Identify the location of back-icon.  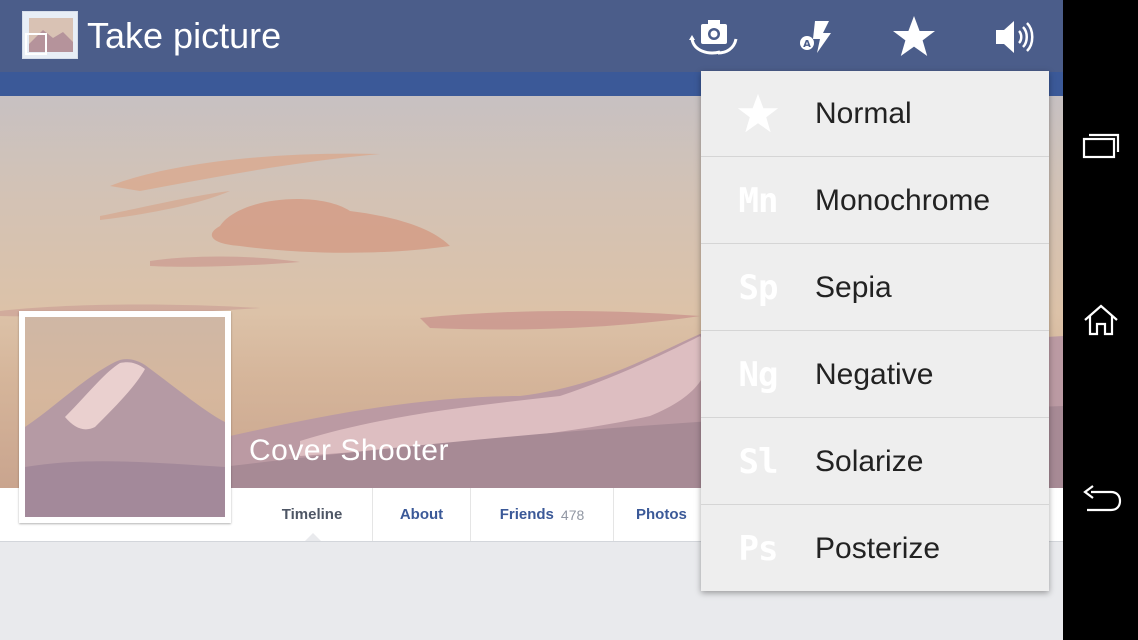
(1101, 498).